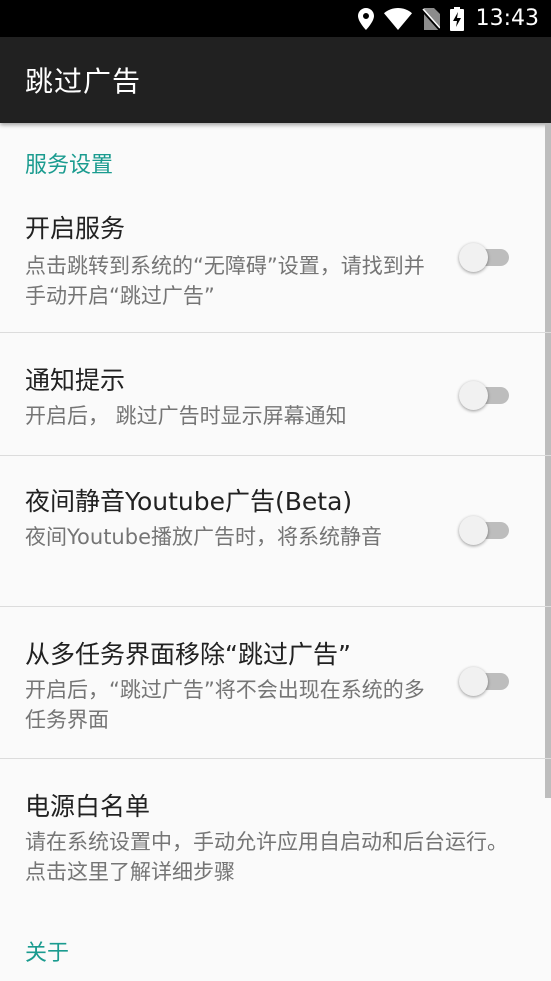 This screenshot has height=981, width=551. What do you see at coordinates (507, 18) in the screenshot?
I see `clock: 13:43` at bounding box center [507, 18].